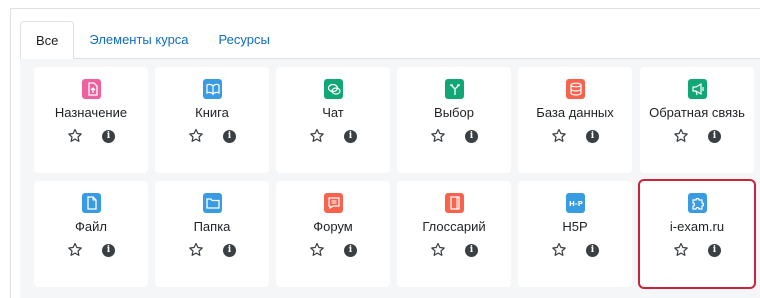 Image resolution: width=760 pixels, height=298 pixels. I want to click on module-card: Назначение i, so click(91, 120).